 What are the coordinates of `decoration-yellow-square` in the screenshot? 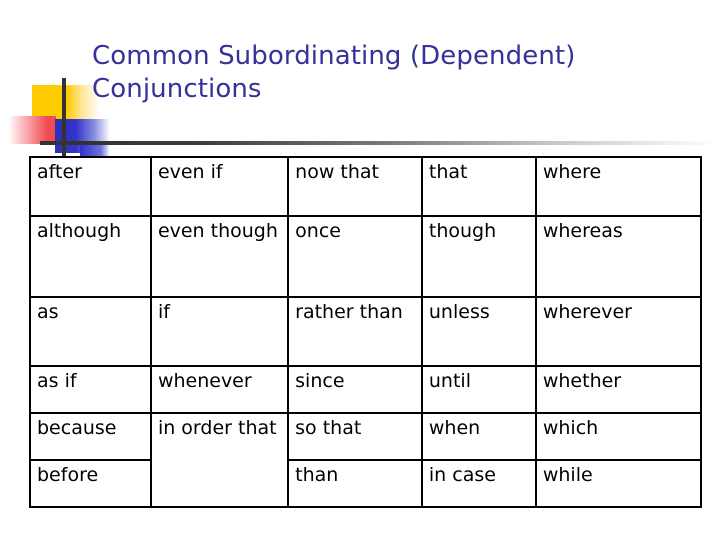 It's located at (66, 102).